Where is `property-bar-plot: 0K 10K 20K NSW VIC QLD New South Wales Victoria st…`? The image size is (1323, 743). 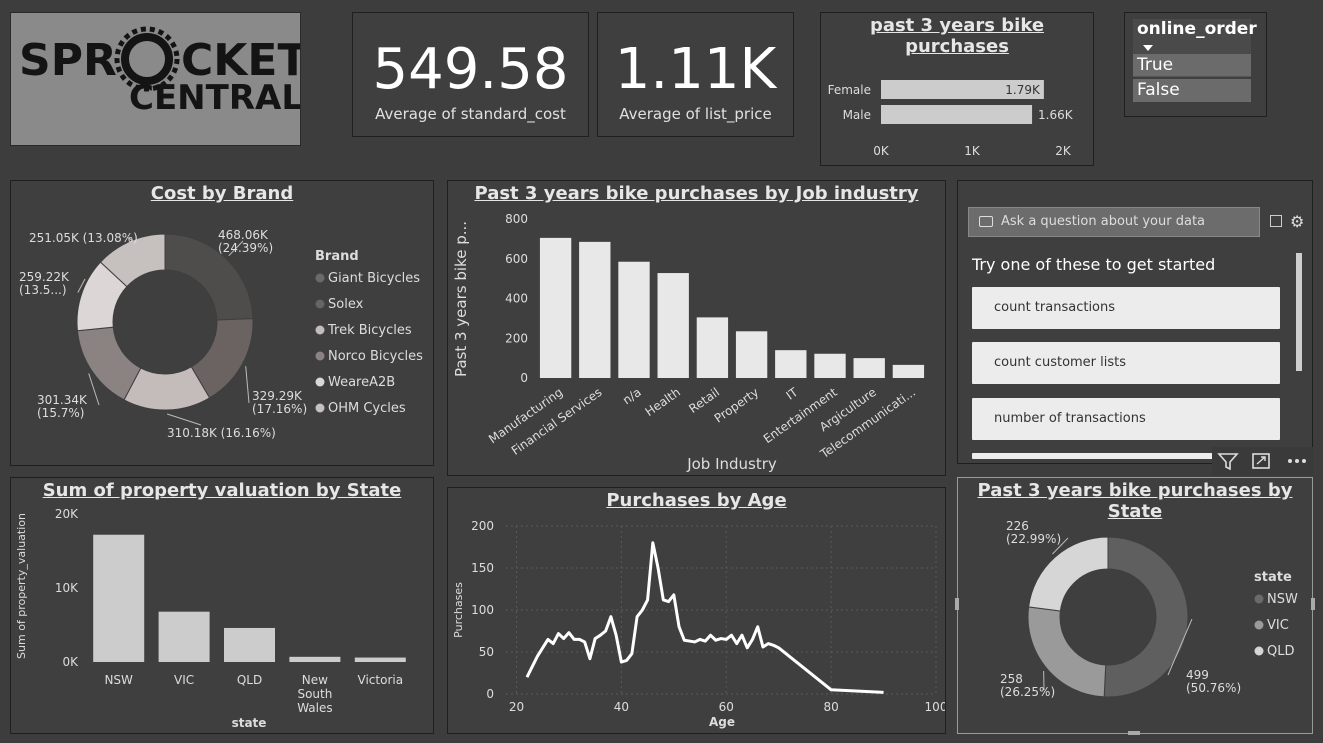 property-bar-plot: 0K 10K 20K NSW VIC QLD New South Wales Victoria st… is located at coordinates (210, 618).